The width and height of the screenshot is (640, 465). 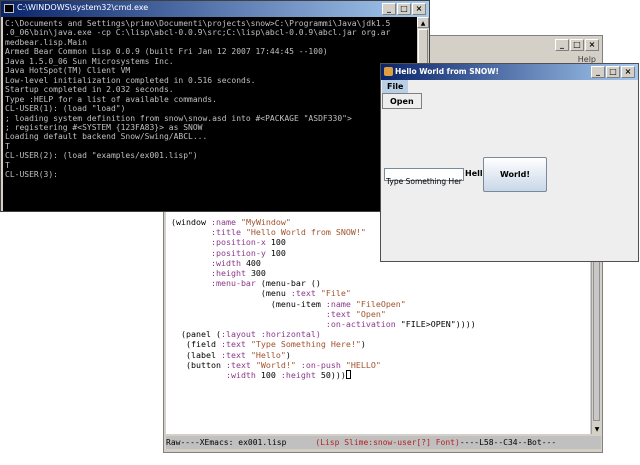 What do you see at coordinates (241, 442) in the screenshot?
I see `modeline-buffer: Raw----XEmacs: ex001.lisp` at bounding box center [241, 442].